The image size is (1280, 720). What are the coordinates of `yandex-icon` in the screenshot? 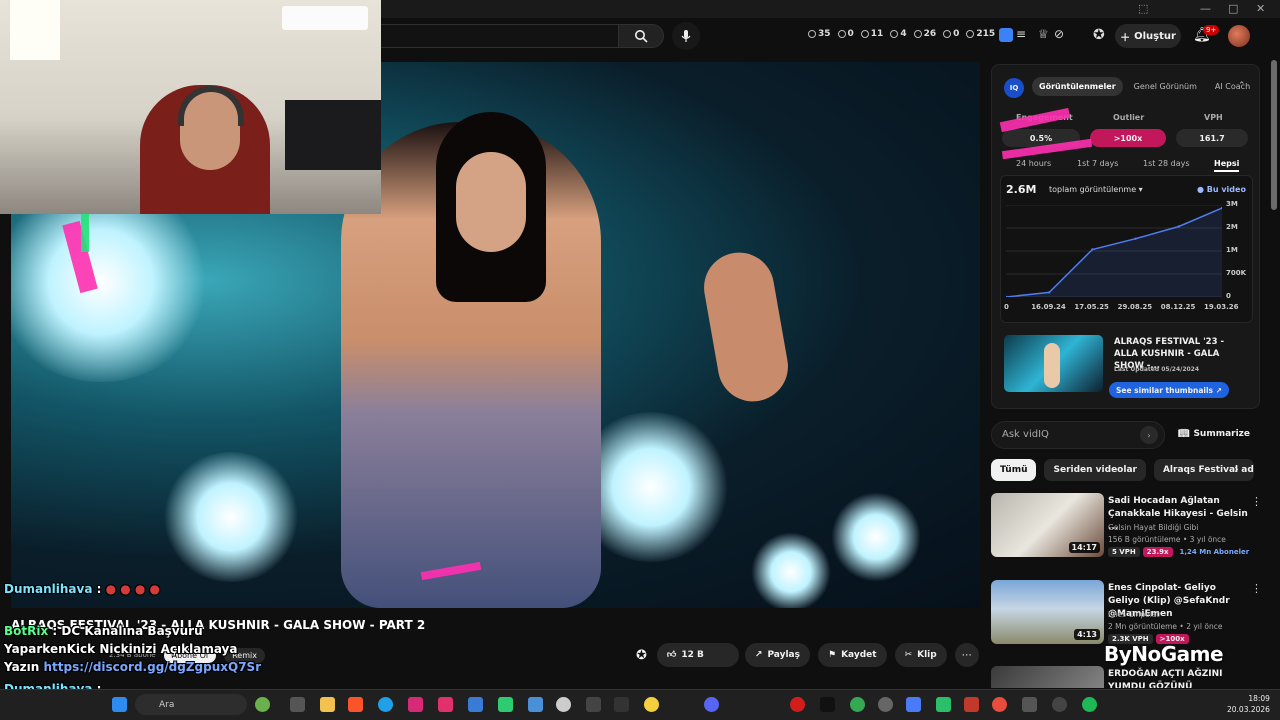 It's located at (999, 704).